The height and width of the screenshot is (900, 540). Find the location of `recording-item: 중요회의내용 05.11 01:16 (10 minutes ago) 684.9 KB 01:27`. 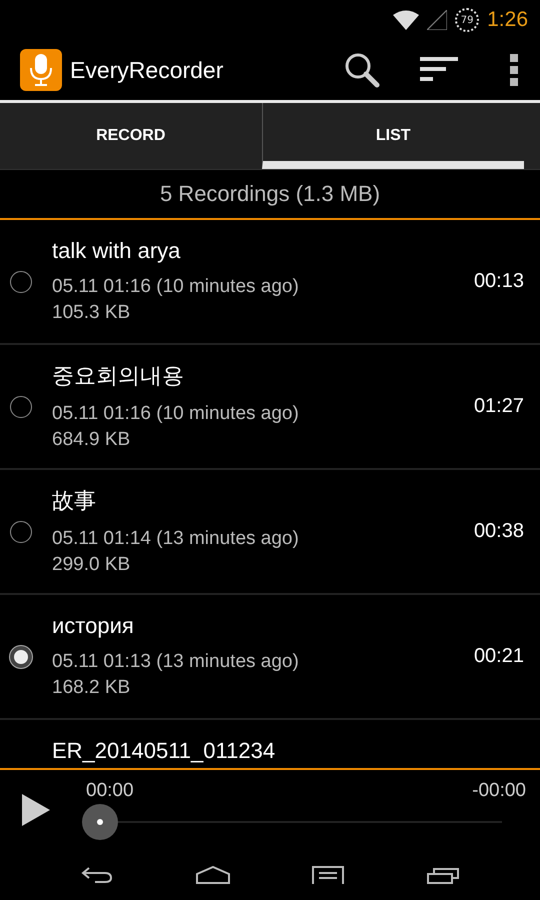

recording-item: 중요회의내용 05.11 01:16 (10 minutes ago) 684.9 KB 01:27 is located at coordinates (270, 407).